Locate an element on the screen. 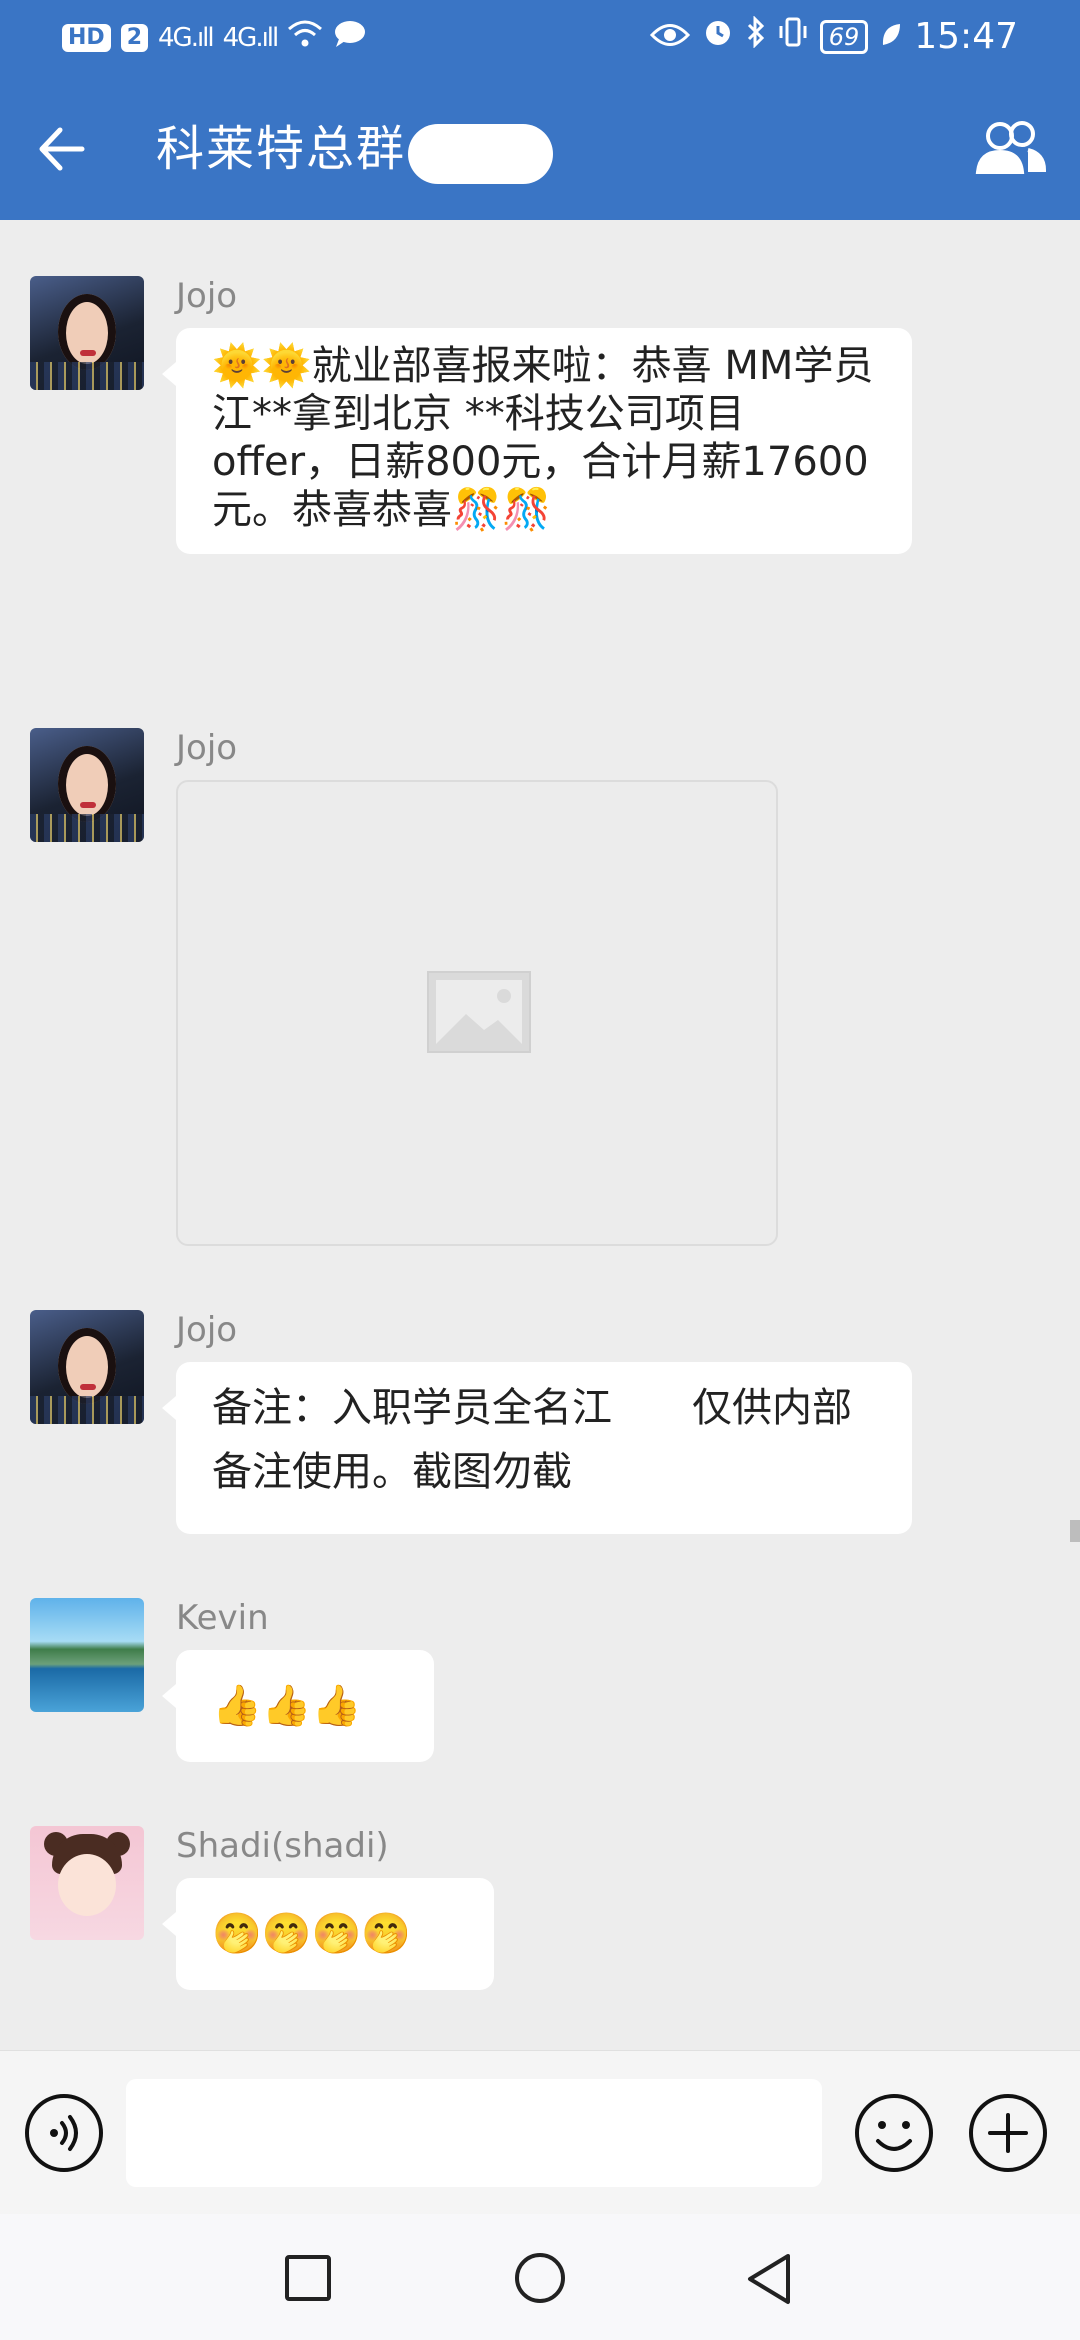 This screenshot has width=1080, height=2340. eye-icon is located at coordinates (669, 37).